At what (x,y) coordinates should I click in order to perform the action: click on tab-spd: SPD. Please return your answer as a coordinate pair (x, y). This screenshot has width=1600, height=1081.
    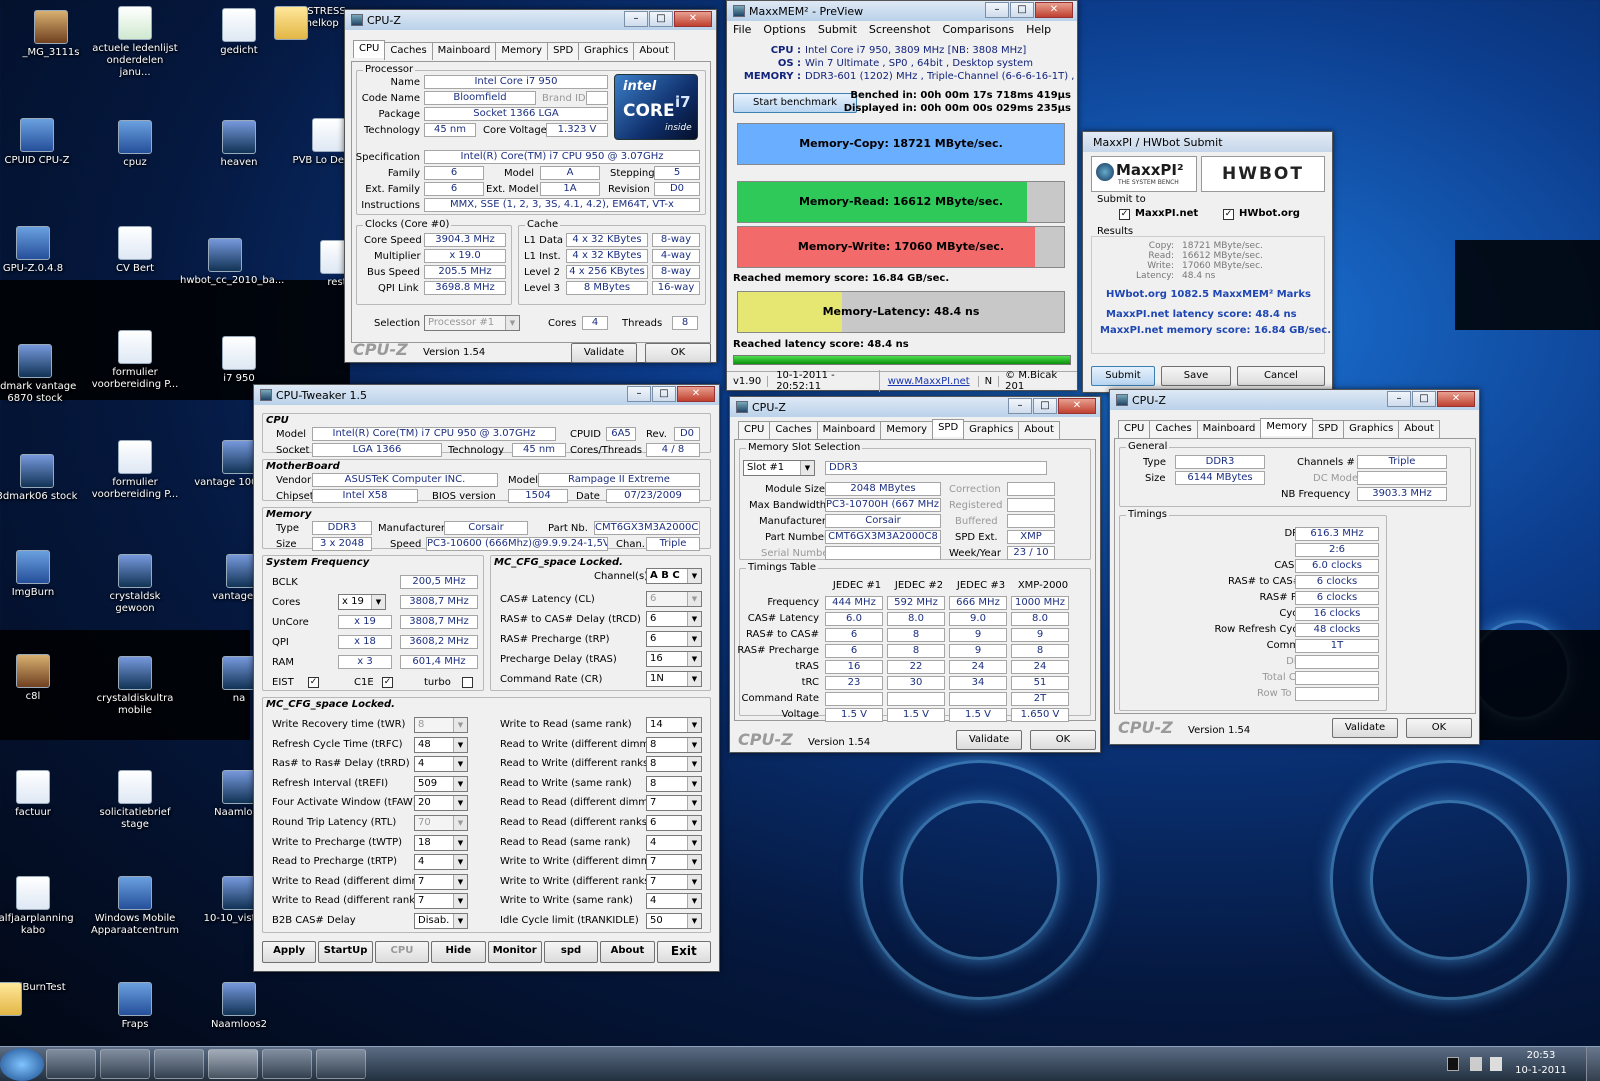
    Looking at the image, I should click on (948, 428).